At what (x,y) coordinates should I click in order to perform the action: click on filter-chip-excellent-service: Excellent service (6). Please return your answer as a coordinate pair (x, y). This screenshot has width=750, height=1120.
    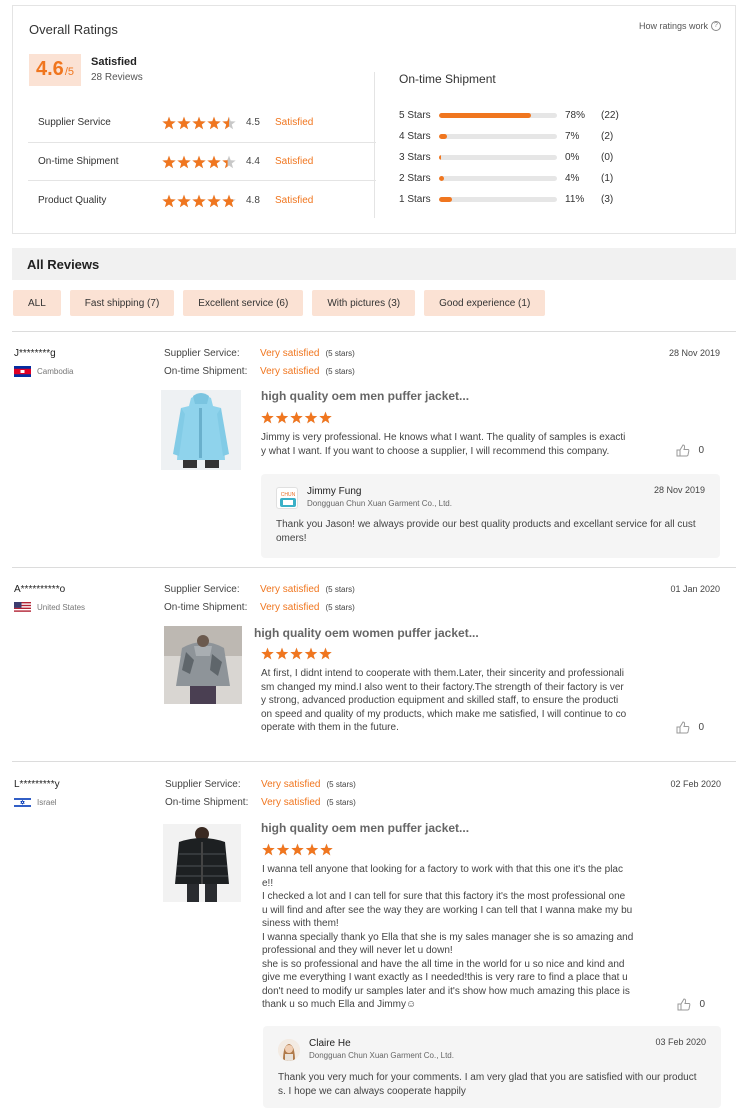
    Looking at the image, I should click on (243, 303).